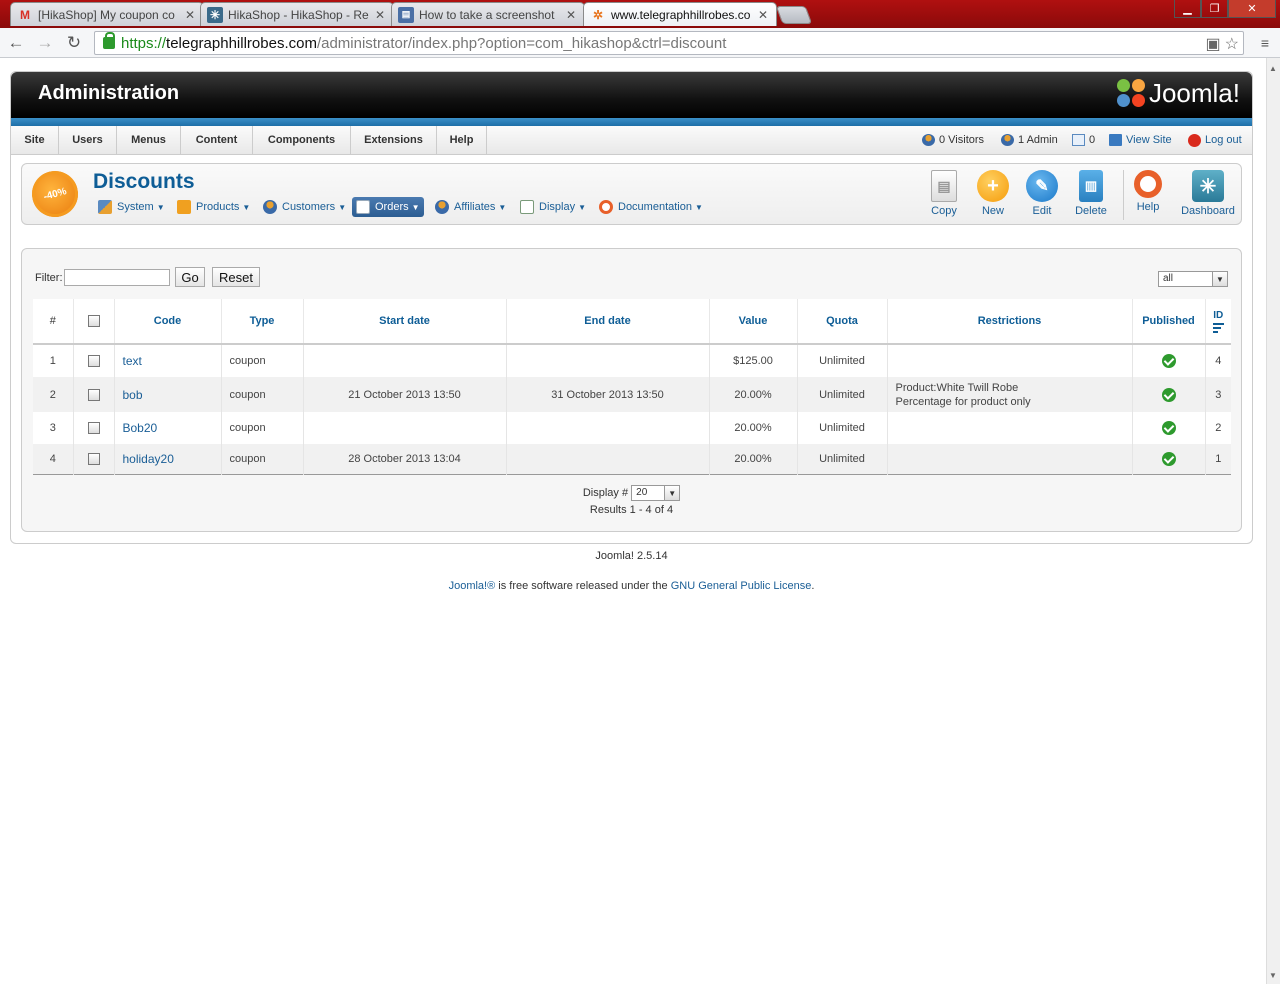 This screenshot has height=984, width=1280. I want to click on col-code: Code, so click(167, 322).